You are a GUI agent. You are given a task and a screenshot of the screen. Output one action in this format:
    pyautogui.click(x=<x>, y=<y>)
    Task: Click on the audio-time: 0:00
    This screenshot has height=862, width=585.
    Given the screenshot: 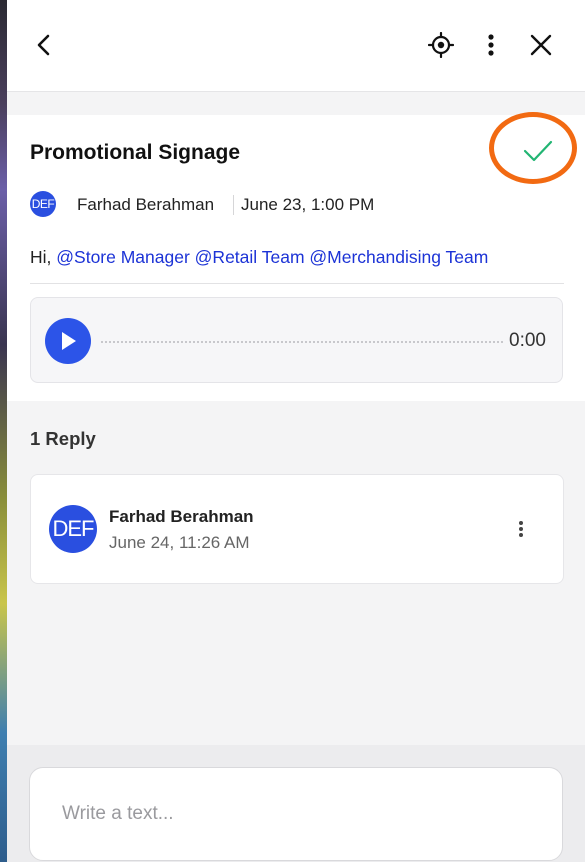 What is the action you would take?
    pyautogui.click(x=527, y=340)
    